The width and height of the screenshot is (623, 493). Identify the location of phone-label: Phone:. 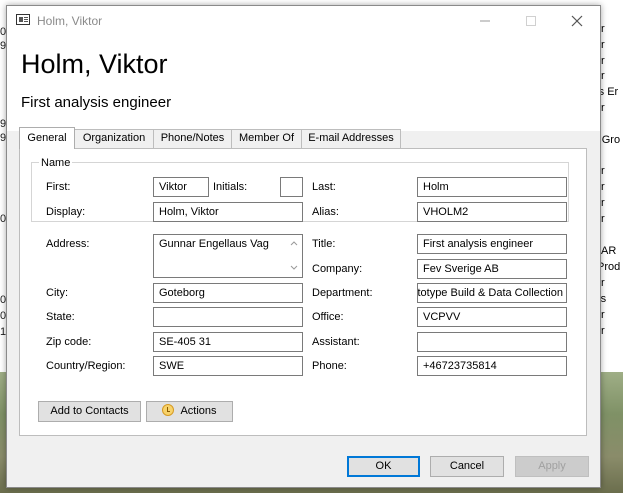
(329, 366).